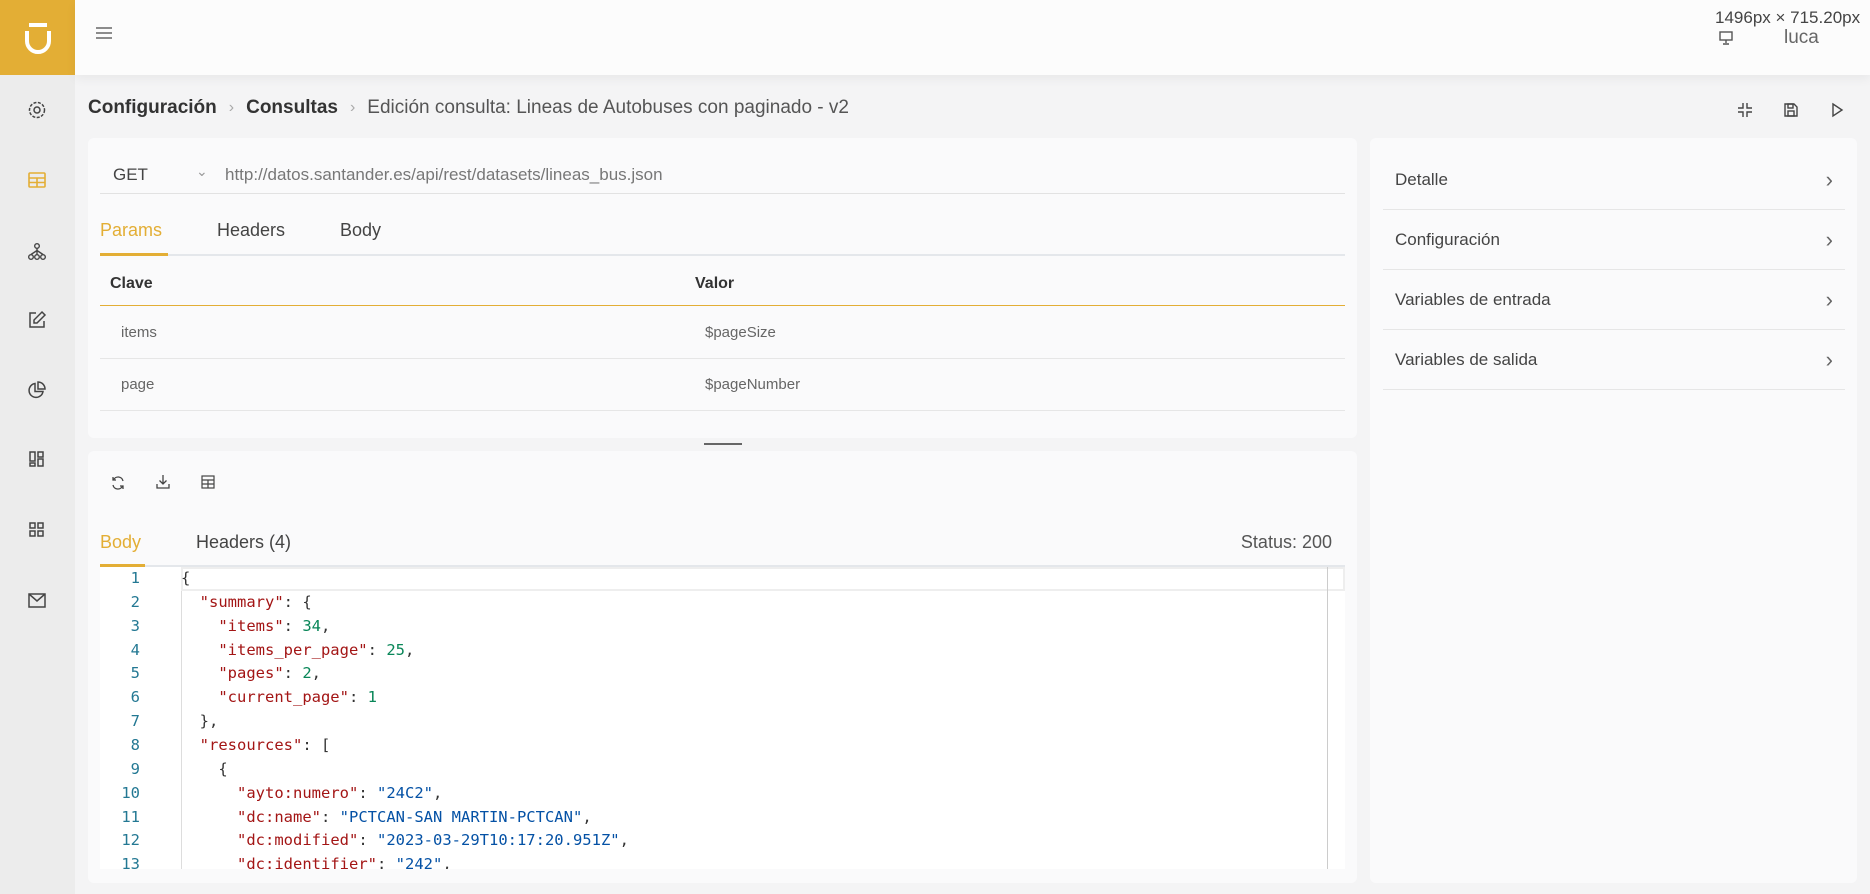 Image resolution: width=1870 pixels, height=894 pixels. Describe the element at coordinates (37, 252) in the screenshot. I see `hierarchy-icon` at that location.